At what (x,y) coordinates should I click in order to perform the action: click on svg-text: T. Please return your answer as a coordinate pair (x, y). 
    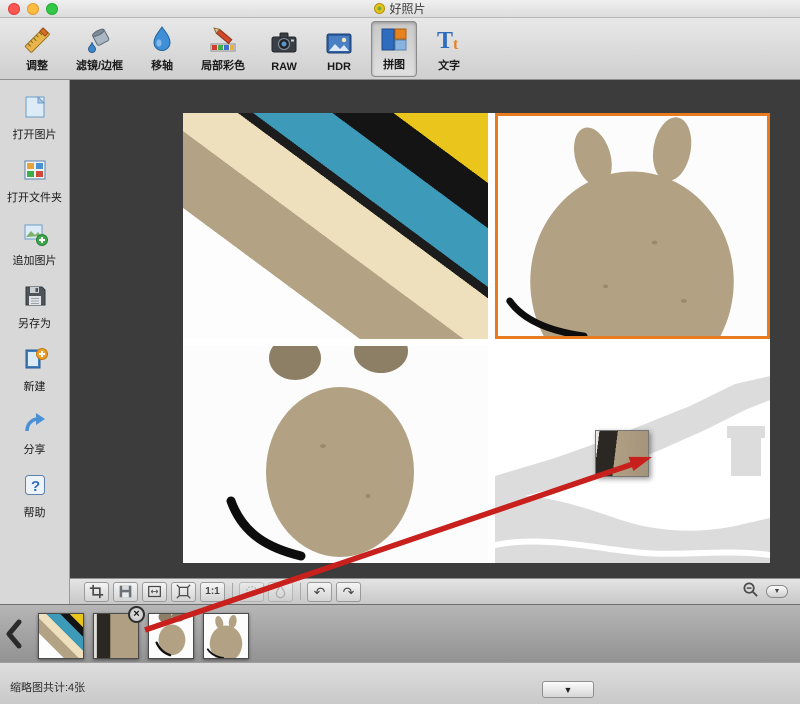
    Looking at the image, I should click on (445, 41).